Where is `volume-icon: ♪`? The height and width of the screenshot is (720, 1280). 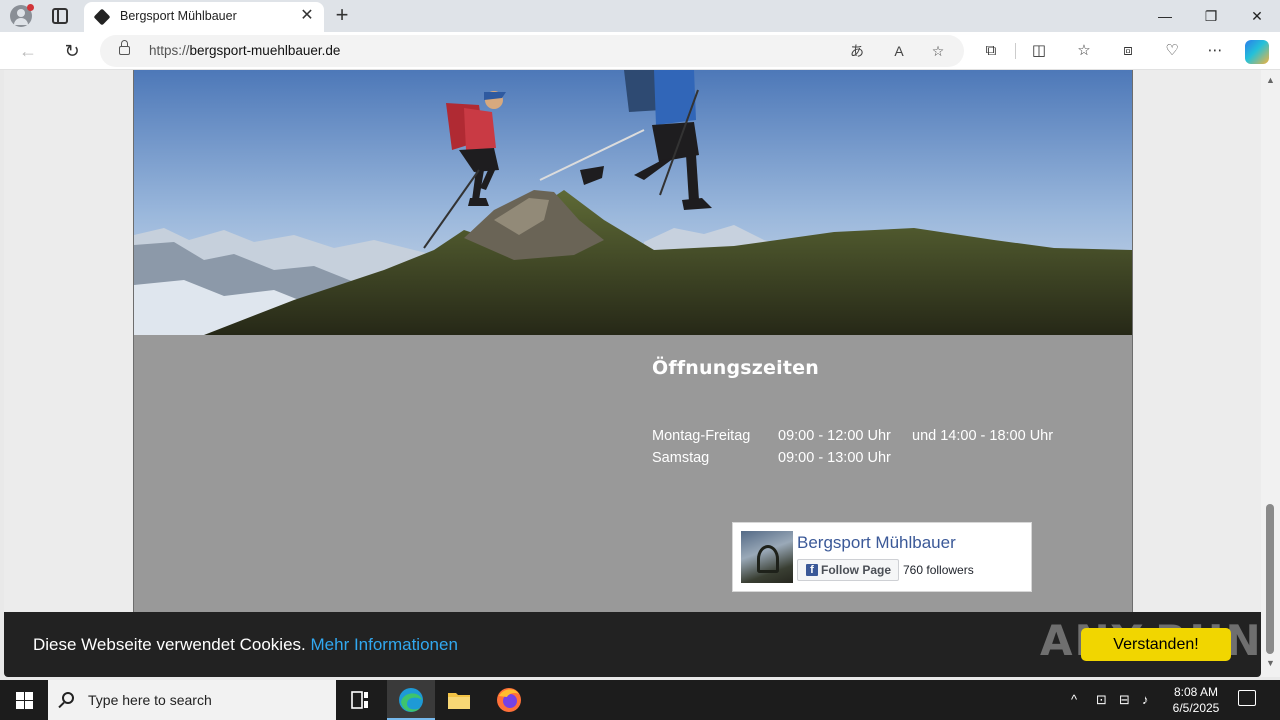
volume-icon: ♪ is located at coordinates (1145, 699).